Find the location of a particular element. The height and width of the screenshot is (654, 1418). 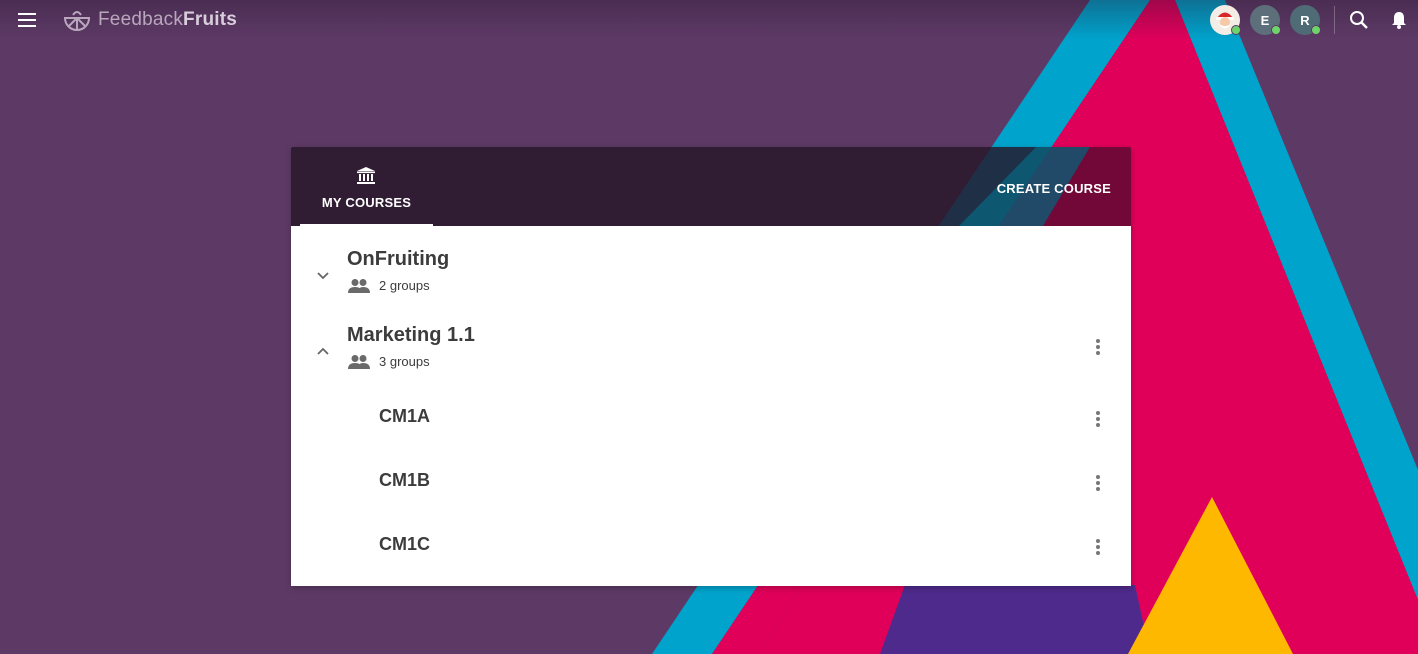

chevron-up-icon is located at coordinates (323, 352).